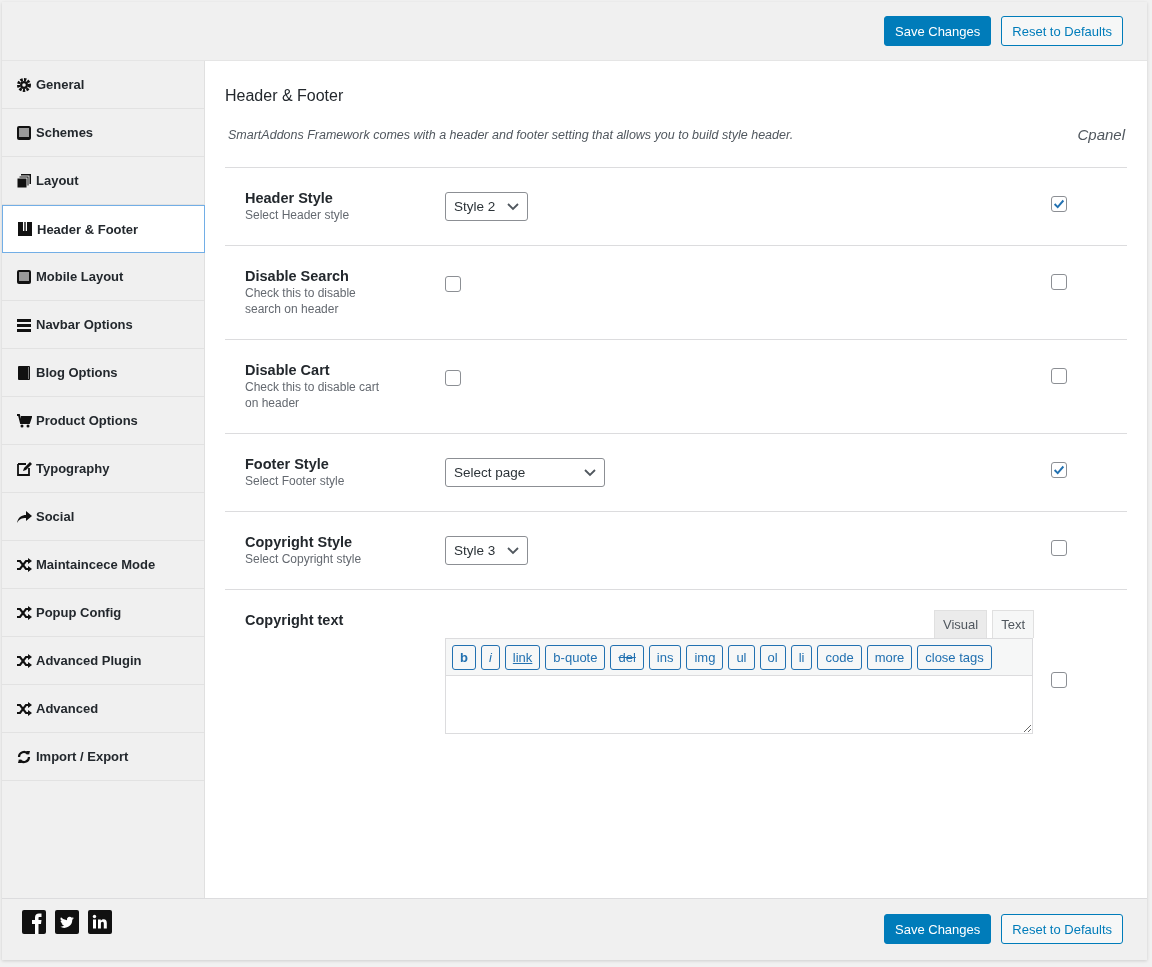 Image resolution: width=1152 pixels, height=967 pixels. What do you see at coordinates (103, 133) in the screenshot?
I see `sidebar-item: Schemes` at bounding box center [103, 133].